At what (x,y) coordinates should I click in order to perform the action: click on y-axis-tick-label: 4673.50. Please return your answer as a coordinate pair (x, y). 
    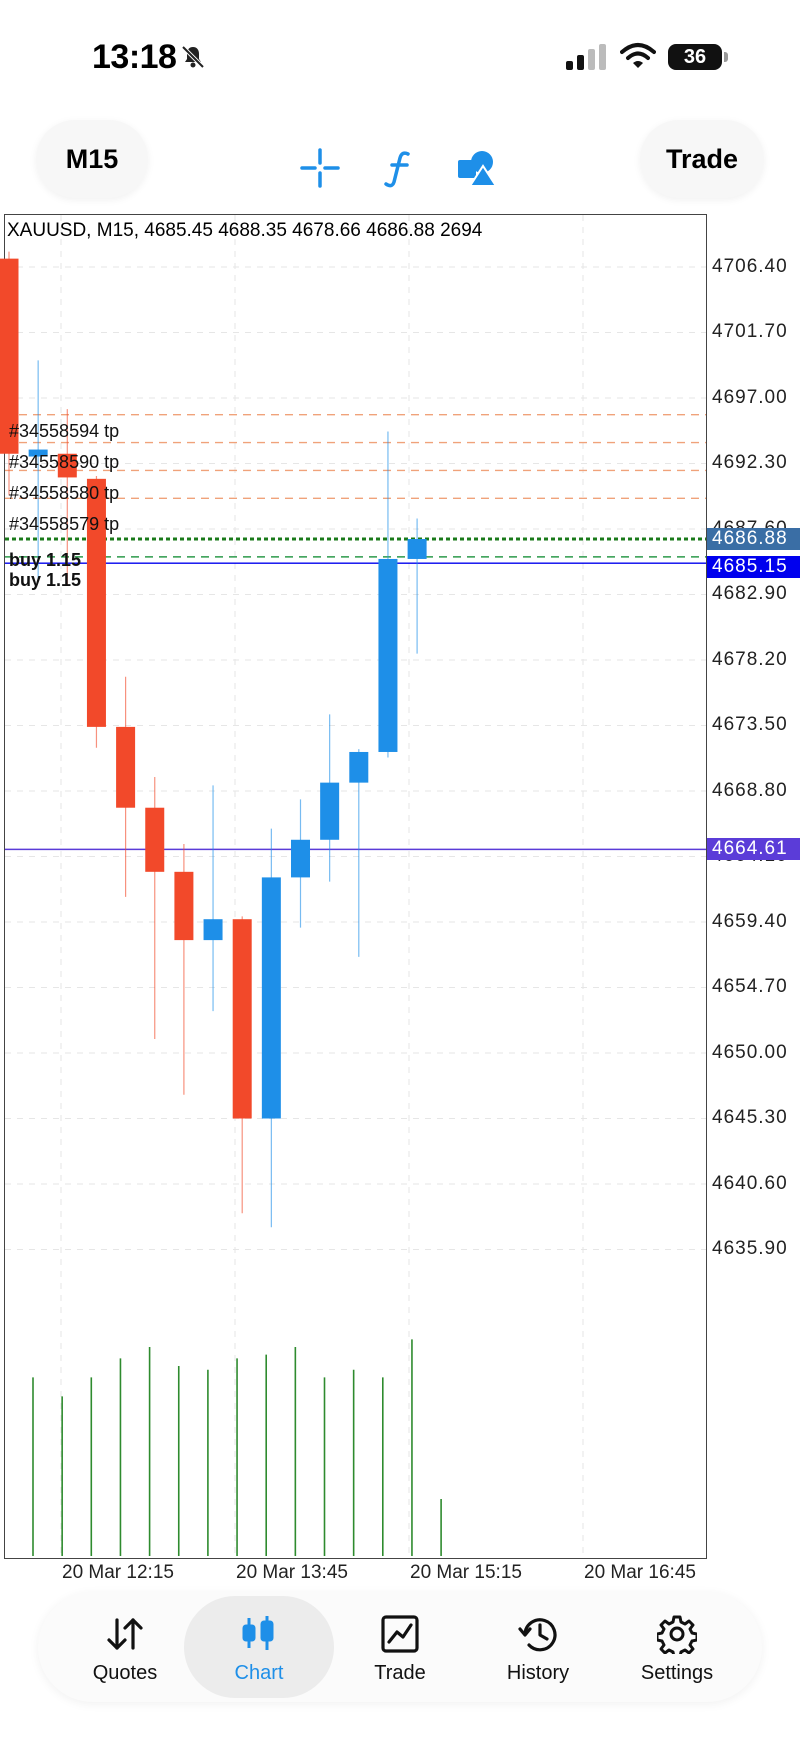
    Looking at the image, I should click on (750, 725).